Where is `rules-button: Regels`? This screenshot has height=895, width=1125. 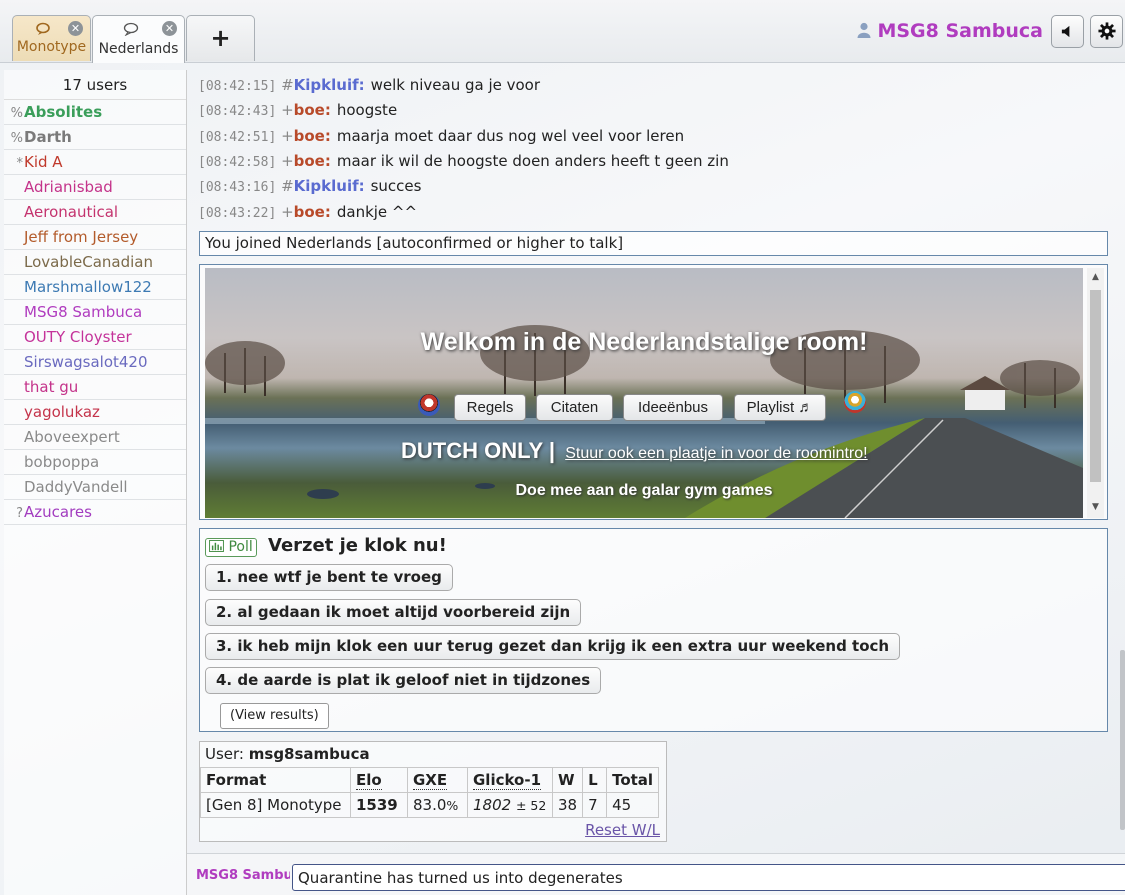
rules-button: Regels is located at coordinates (490, 407).